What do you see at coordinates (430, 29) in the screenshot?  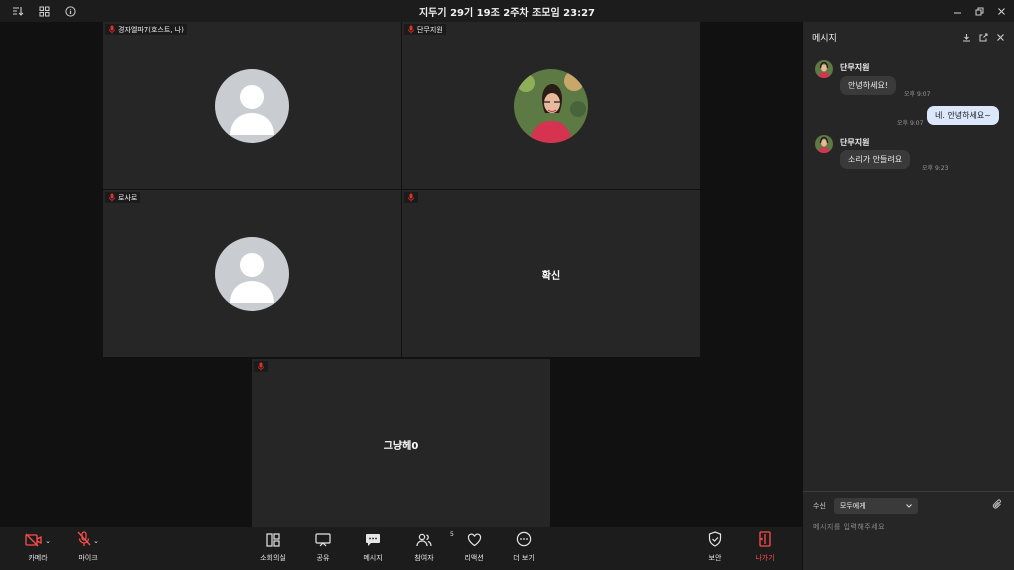 I see `participant-name: 단무지원` at bounding box center [430, 29].